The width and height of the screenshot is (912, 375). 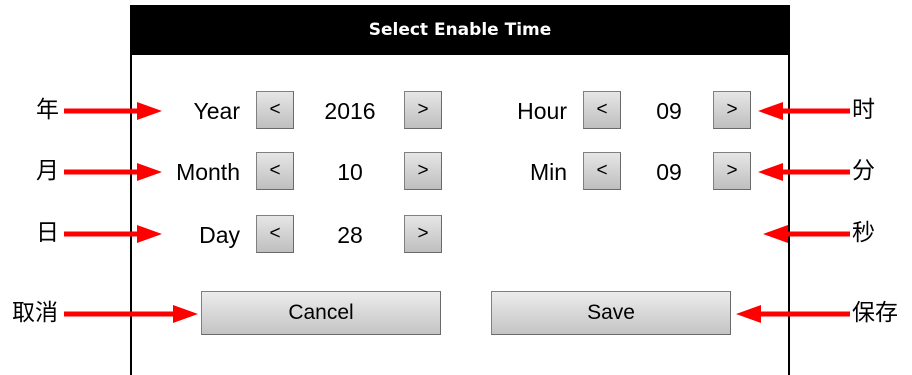 I want to click on annotation-year: 年, so click(x=47, y=110).